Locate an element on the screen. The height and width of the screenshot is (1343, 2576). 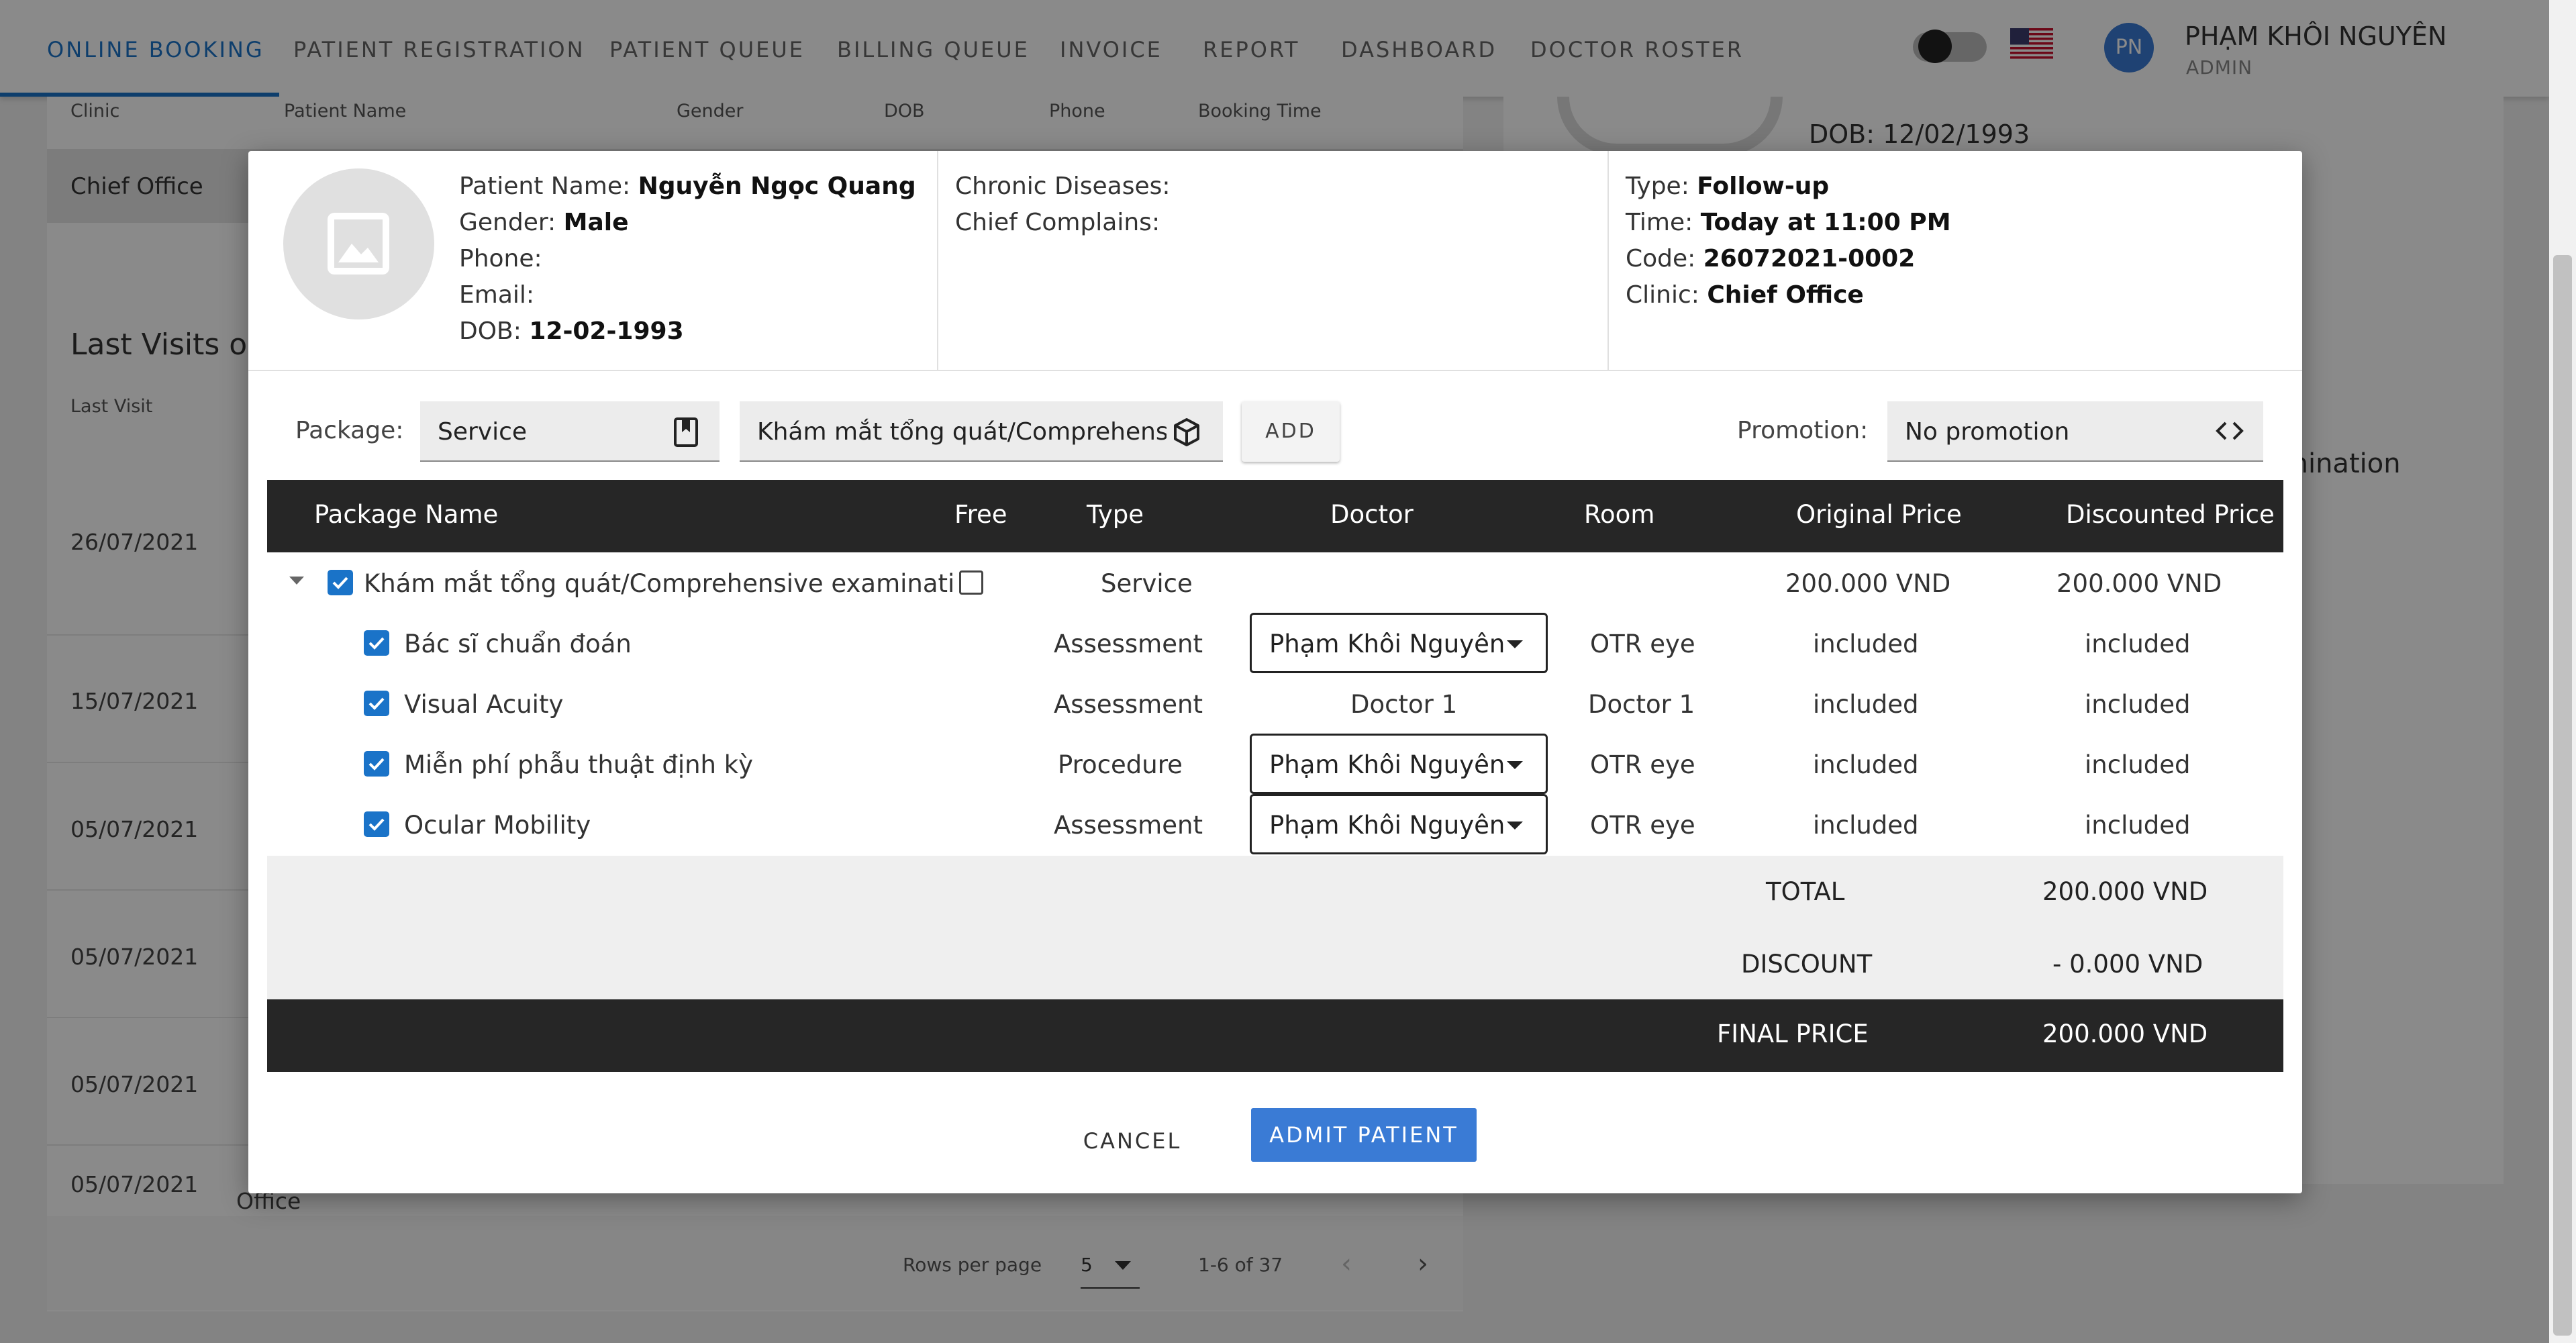
package-label: Package: is located at coordinates (349, 430).